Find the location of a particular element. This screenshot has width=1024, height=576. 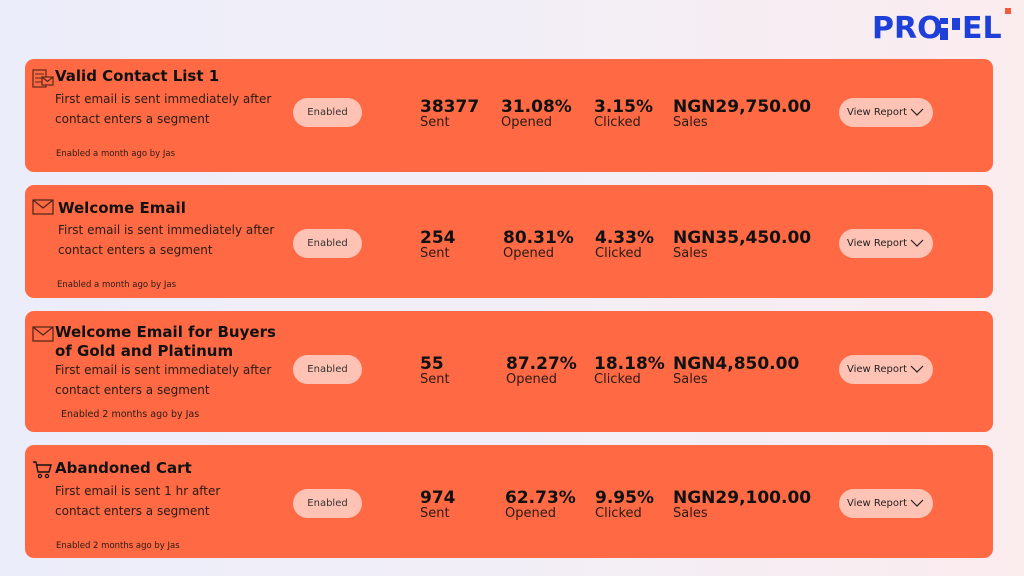

sales-value: NGN29,100.00 is located at coordinates (742, 498).